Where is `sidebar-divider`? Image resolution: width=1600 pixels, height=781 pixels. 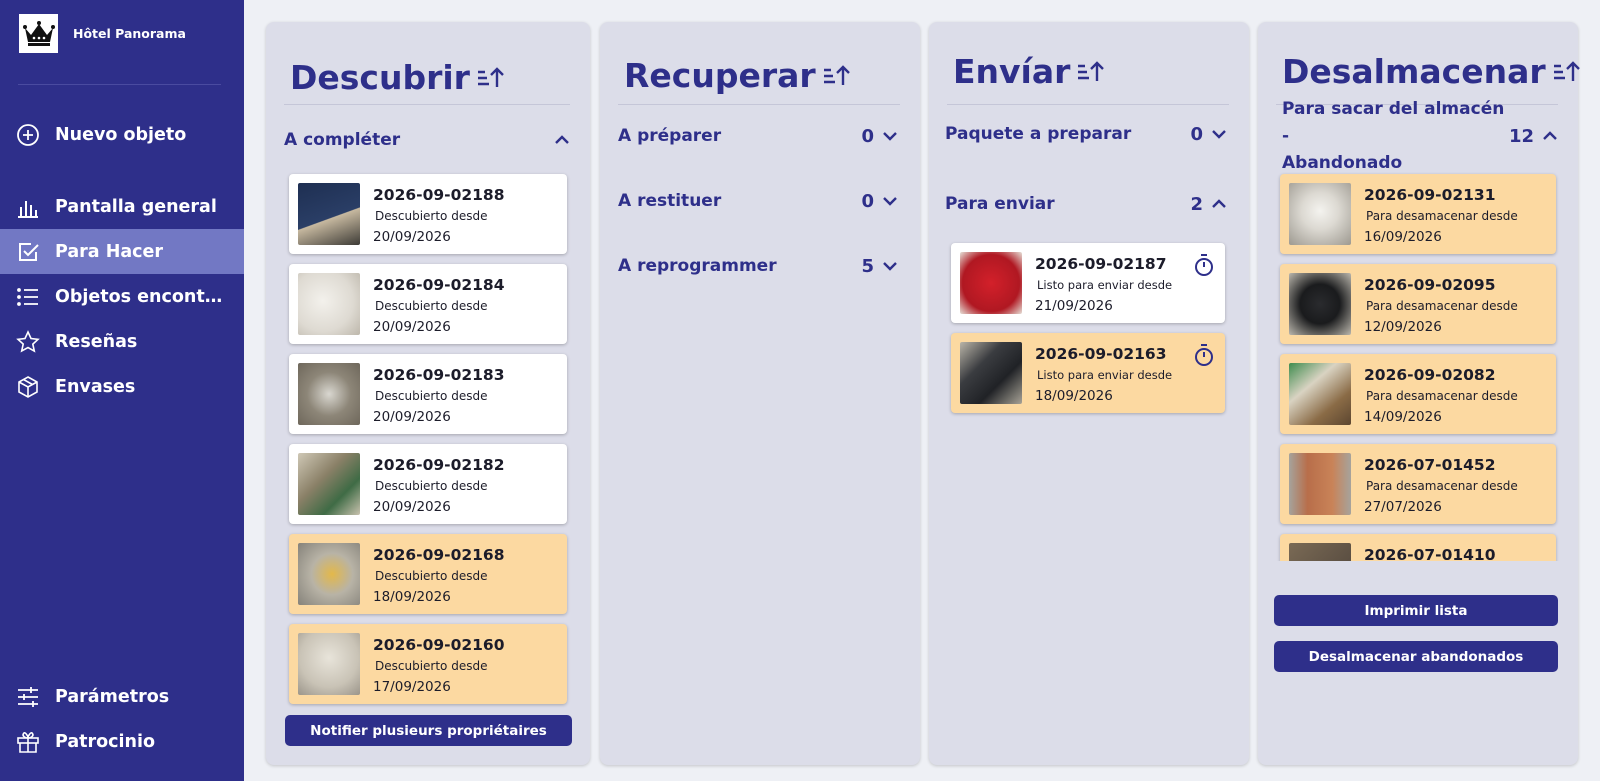
sidebar-divider is located at coordinates (119, 84).